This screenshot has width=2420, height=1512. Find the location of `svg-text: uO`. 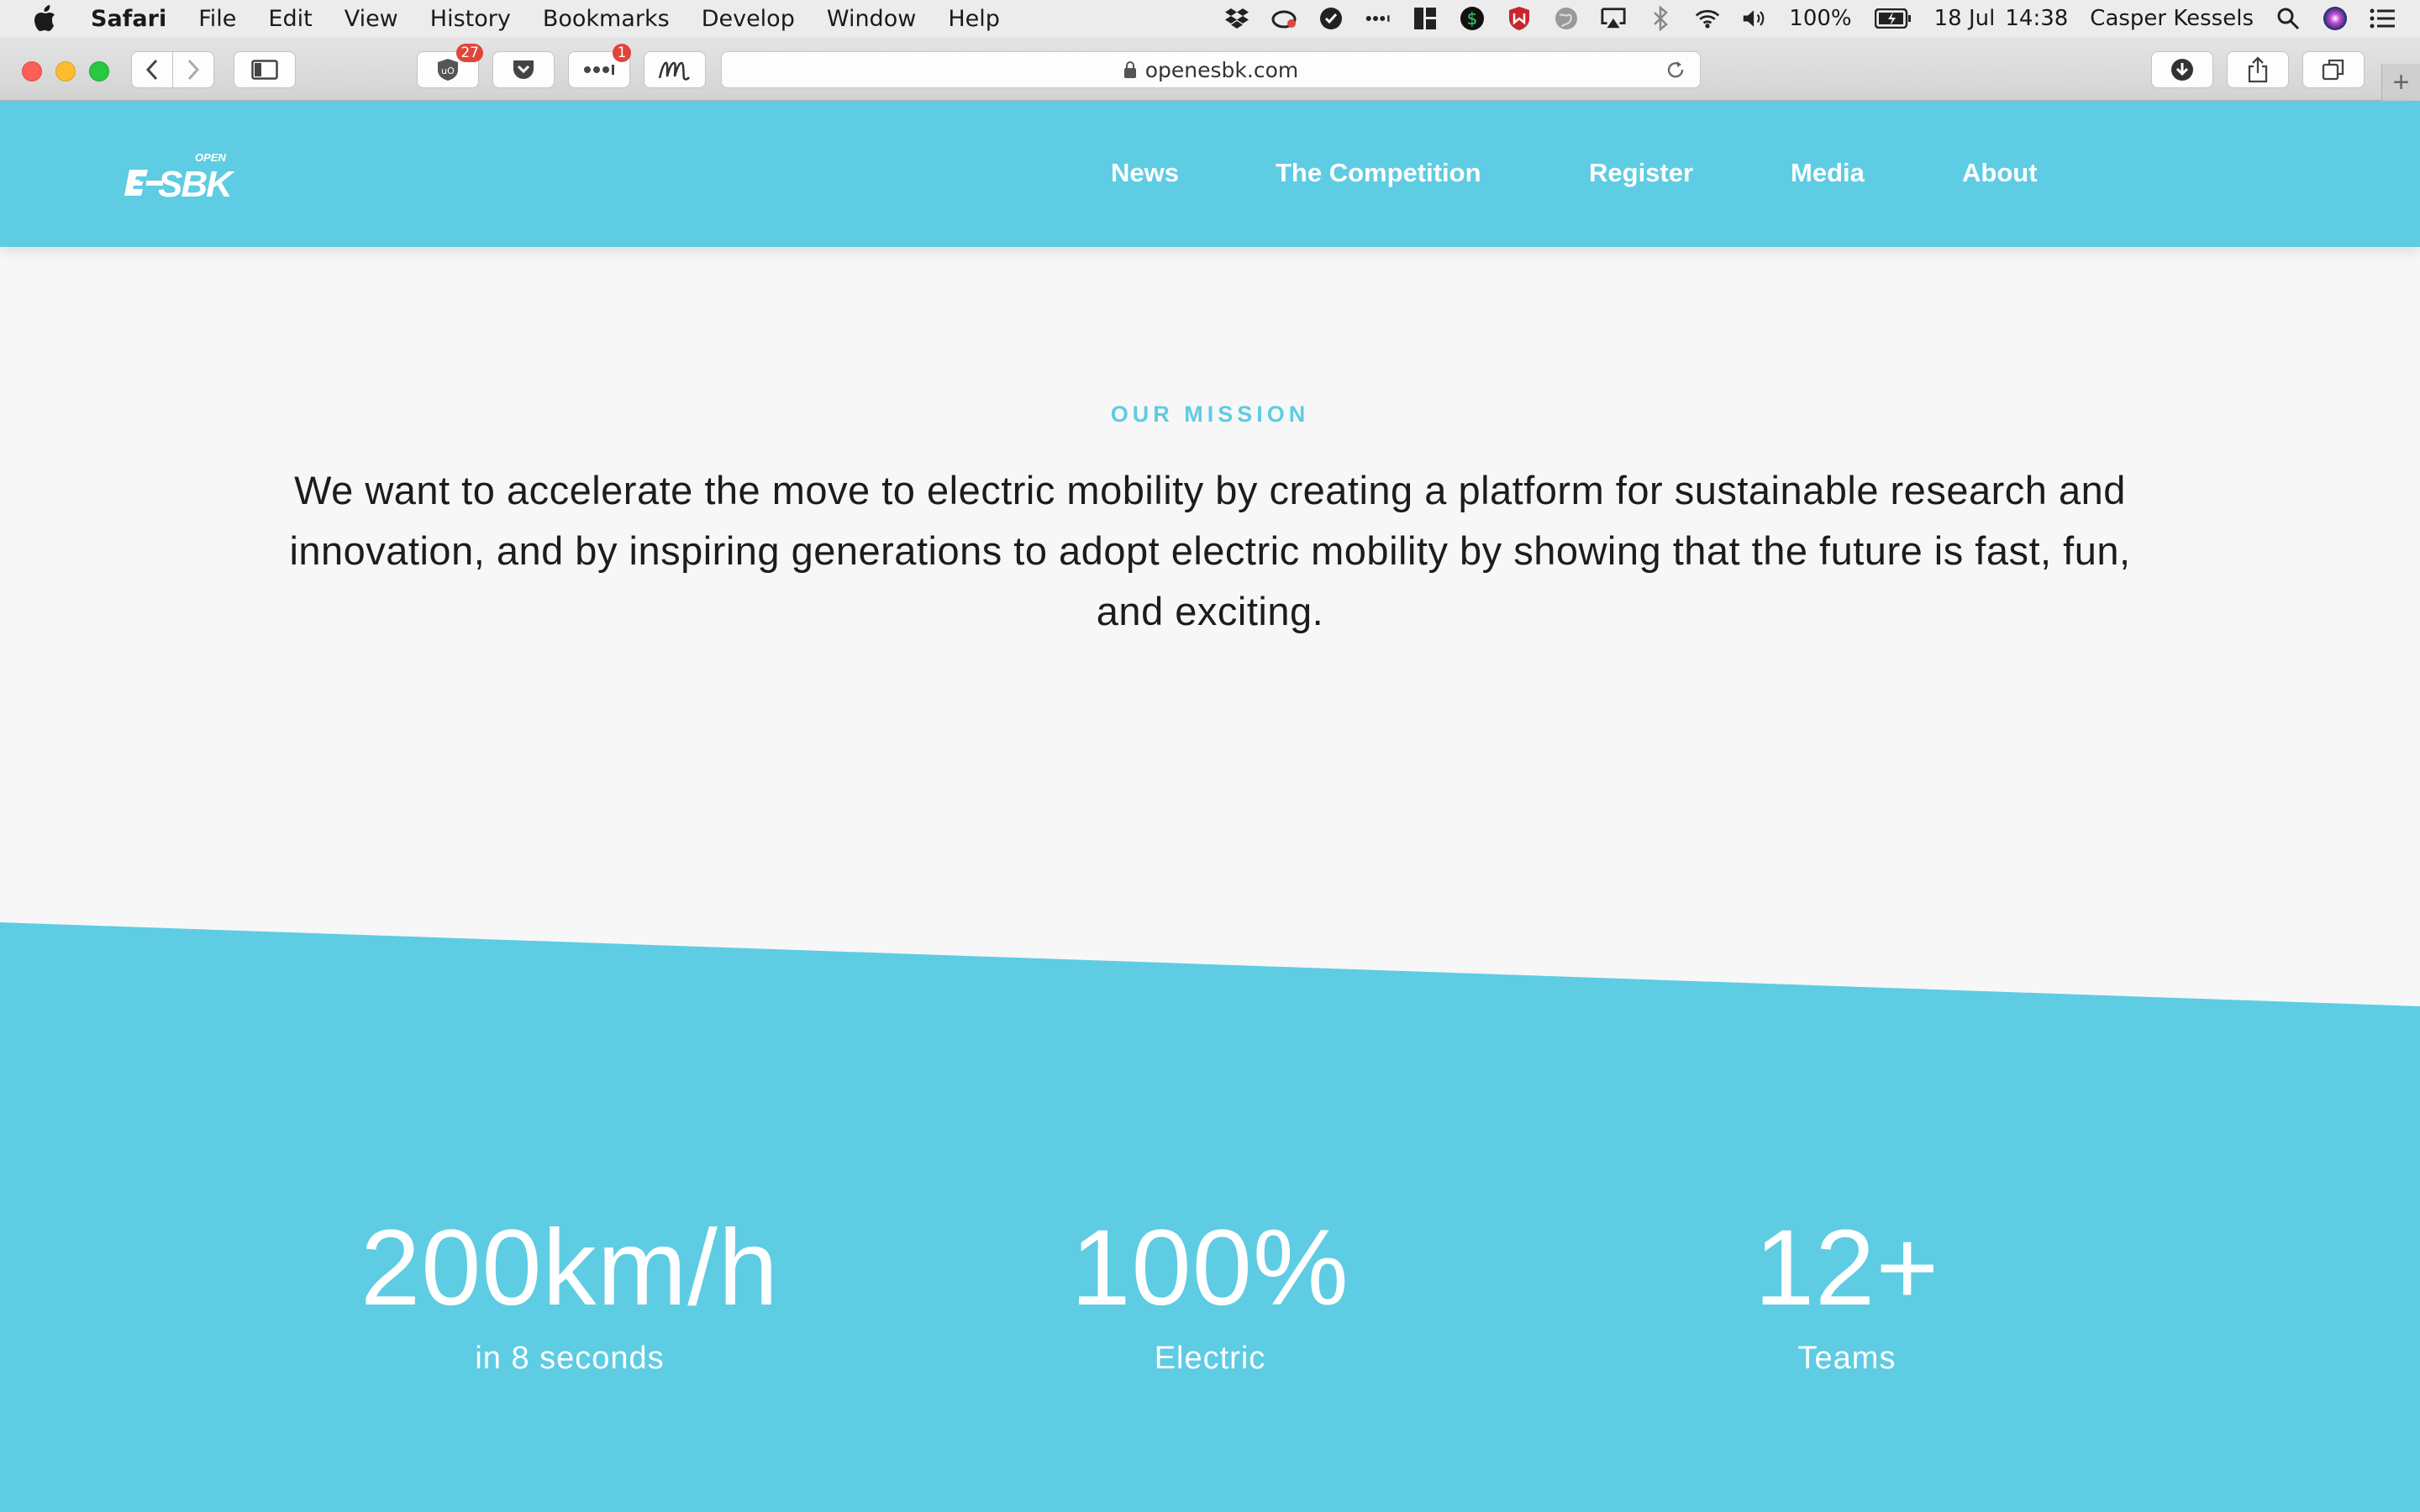

svg-text: uO is located at coordinates (448, 71).